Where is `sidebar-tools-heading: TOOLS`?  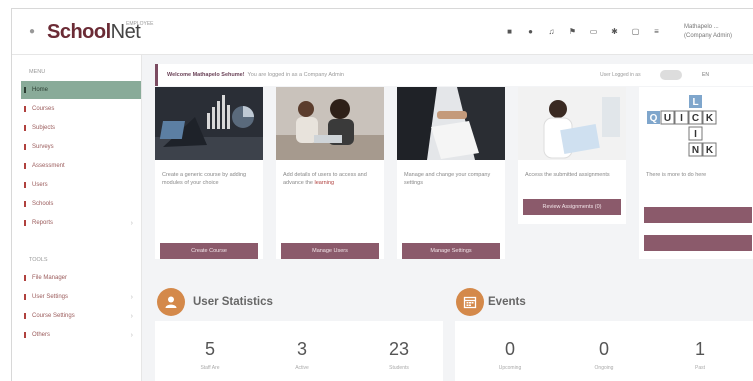
sidebar-tools-heading: TOOLS is located at coordinates (38, 260).